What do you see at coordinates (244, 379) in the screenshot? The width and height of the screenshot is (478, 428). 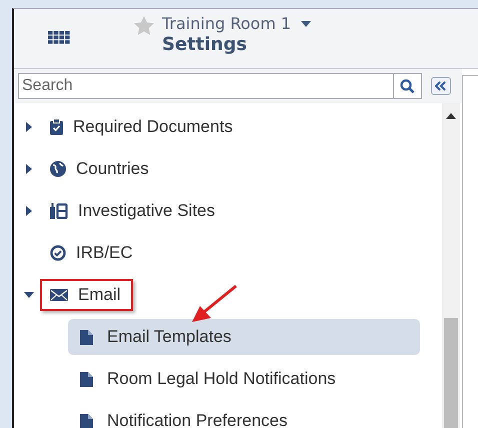 I see `tree-item: Room Legal Hold Notifications` at bounding box center [244, 379].